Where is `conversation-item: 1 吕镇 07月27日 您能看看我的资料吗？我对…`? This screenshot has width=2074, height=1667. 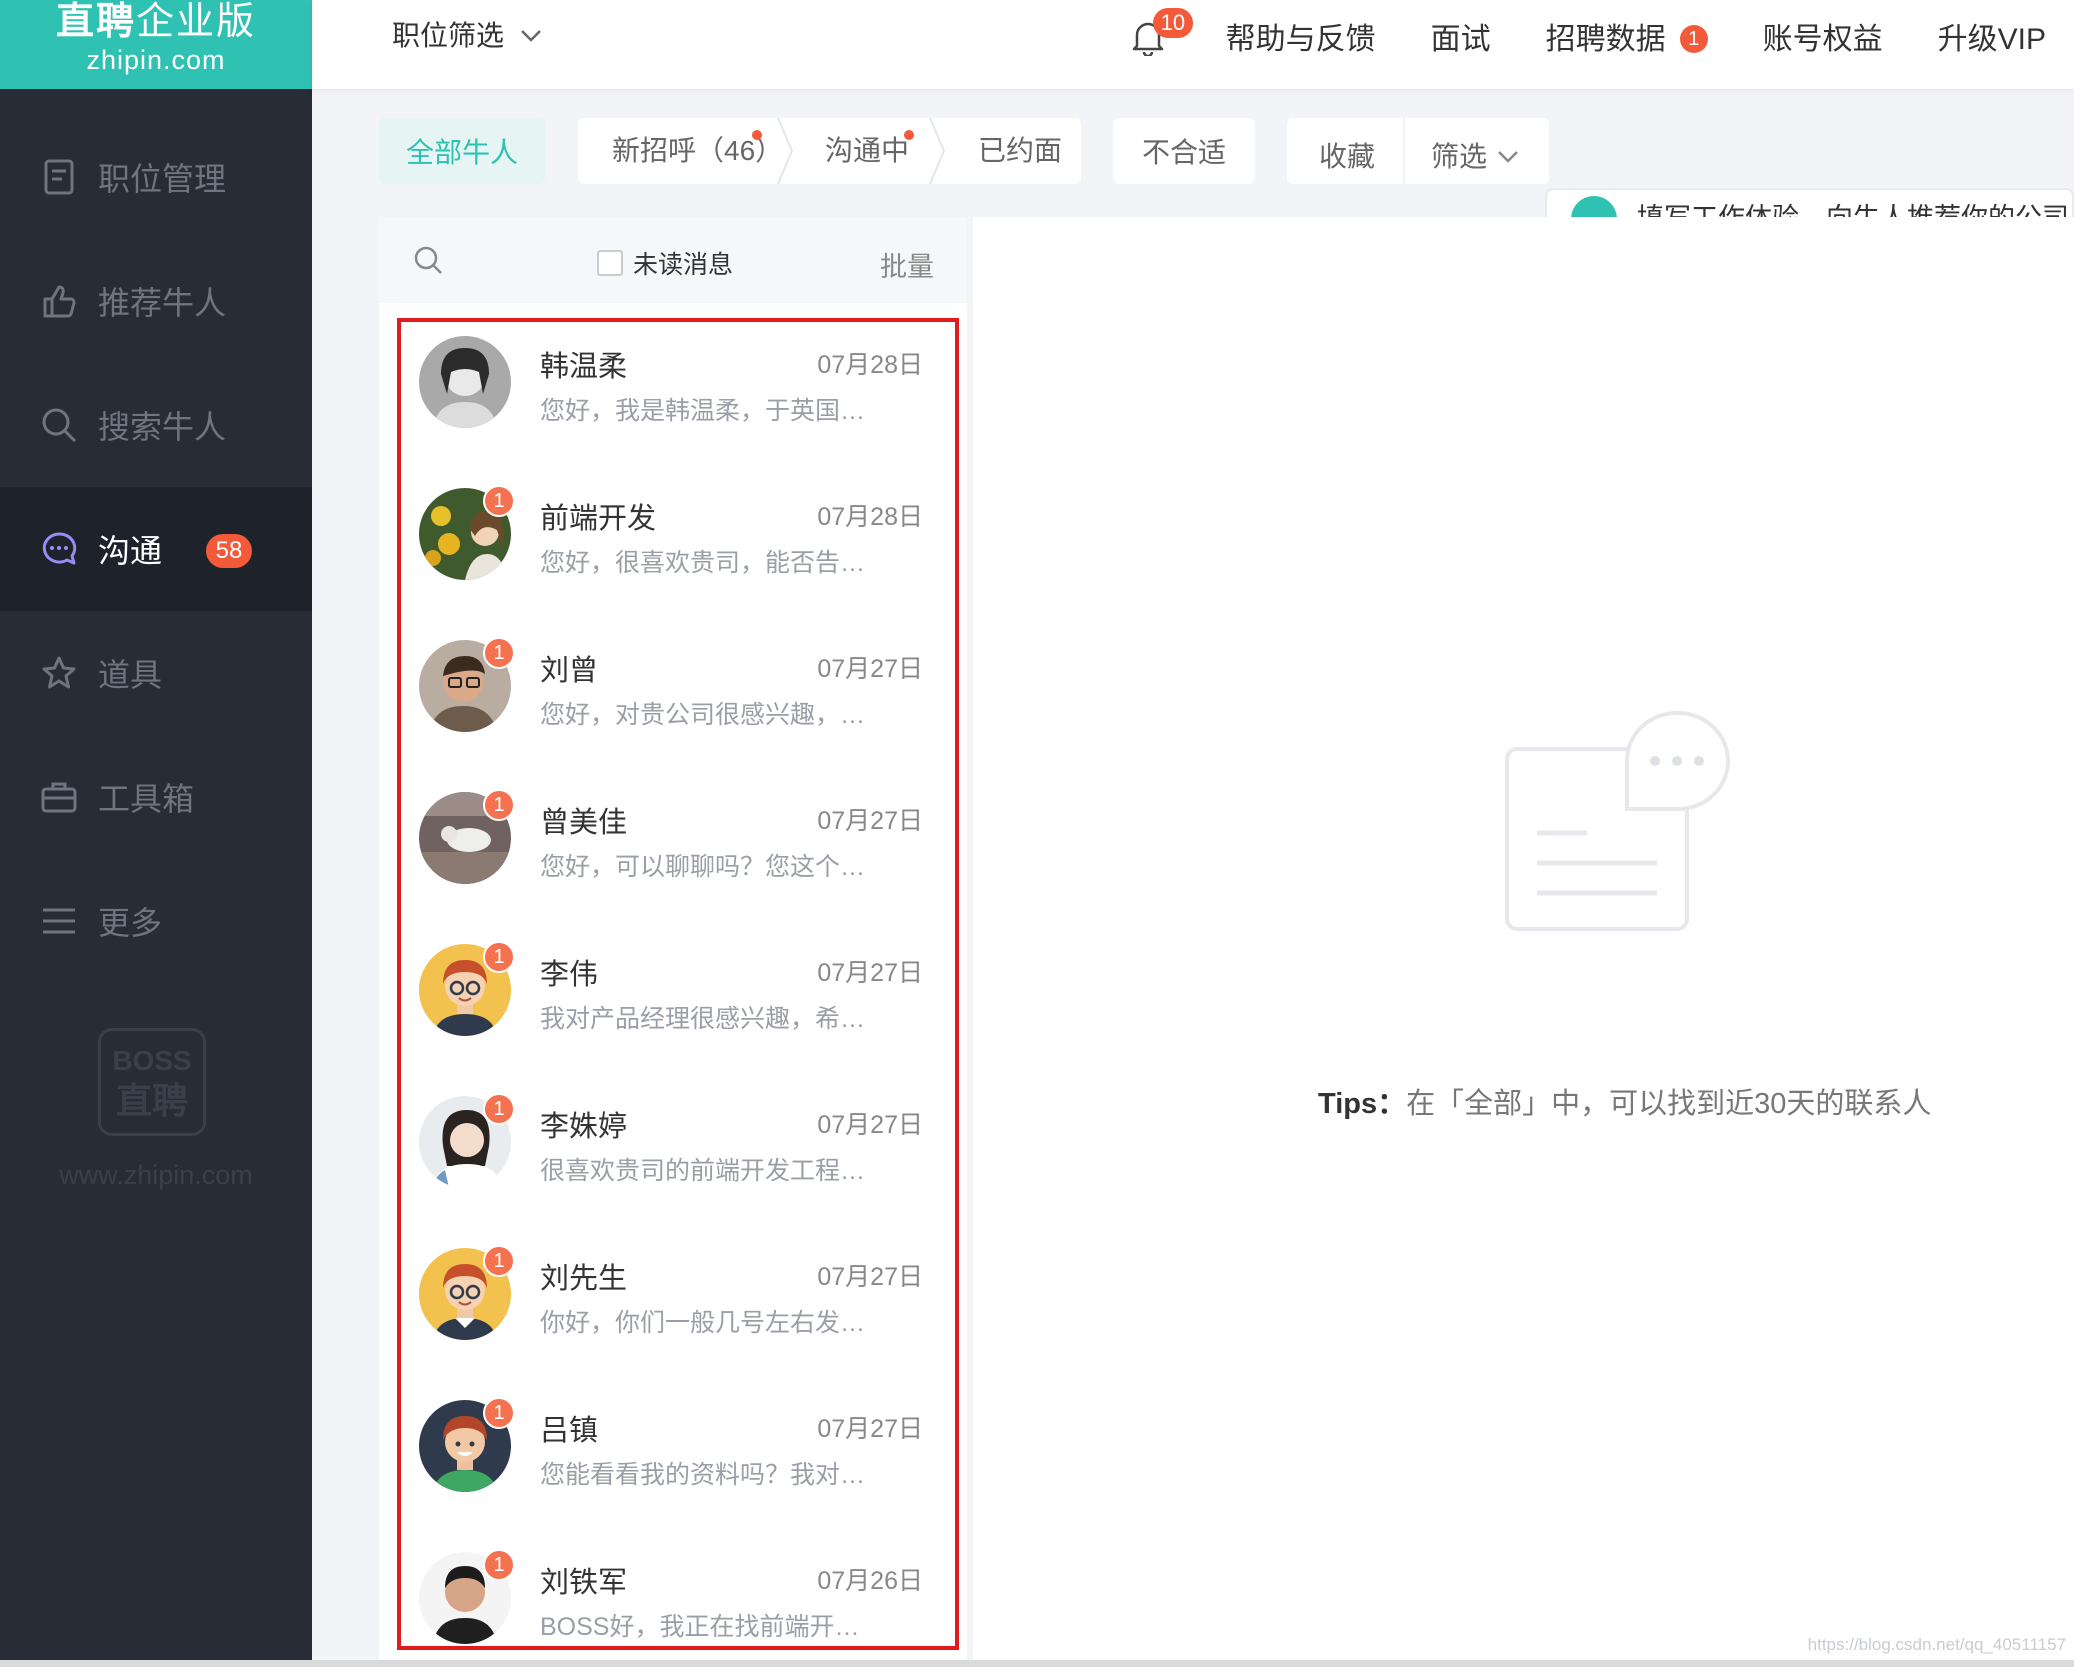 conversation-item: 1 吕镇 07月27日 您能看看我的资料吗？我对… is located at coordinates (678, 1459).